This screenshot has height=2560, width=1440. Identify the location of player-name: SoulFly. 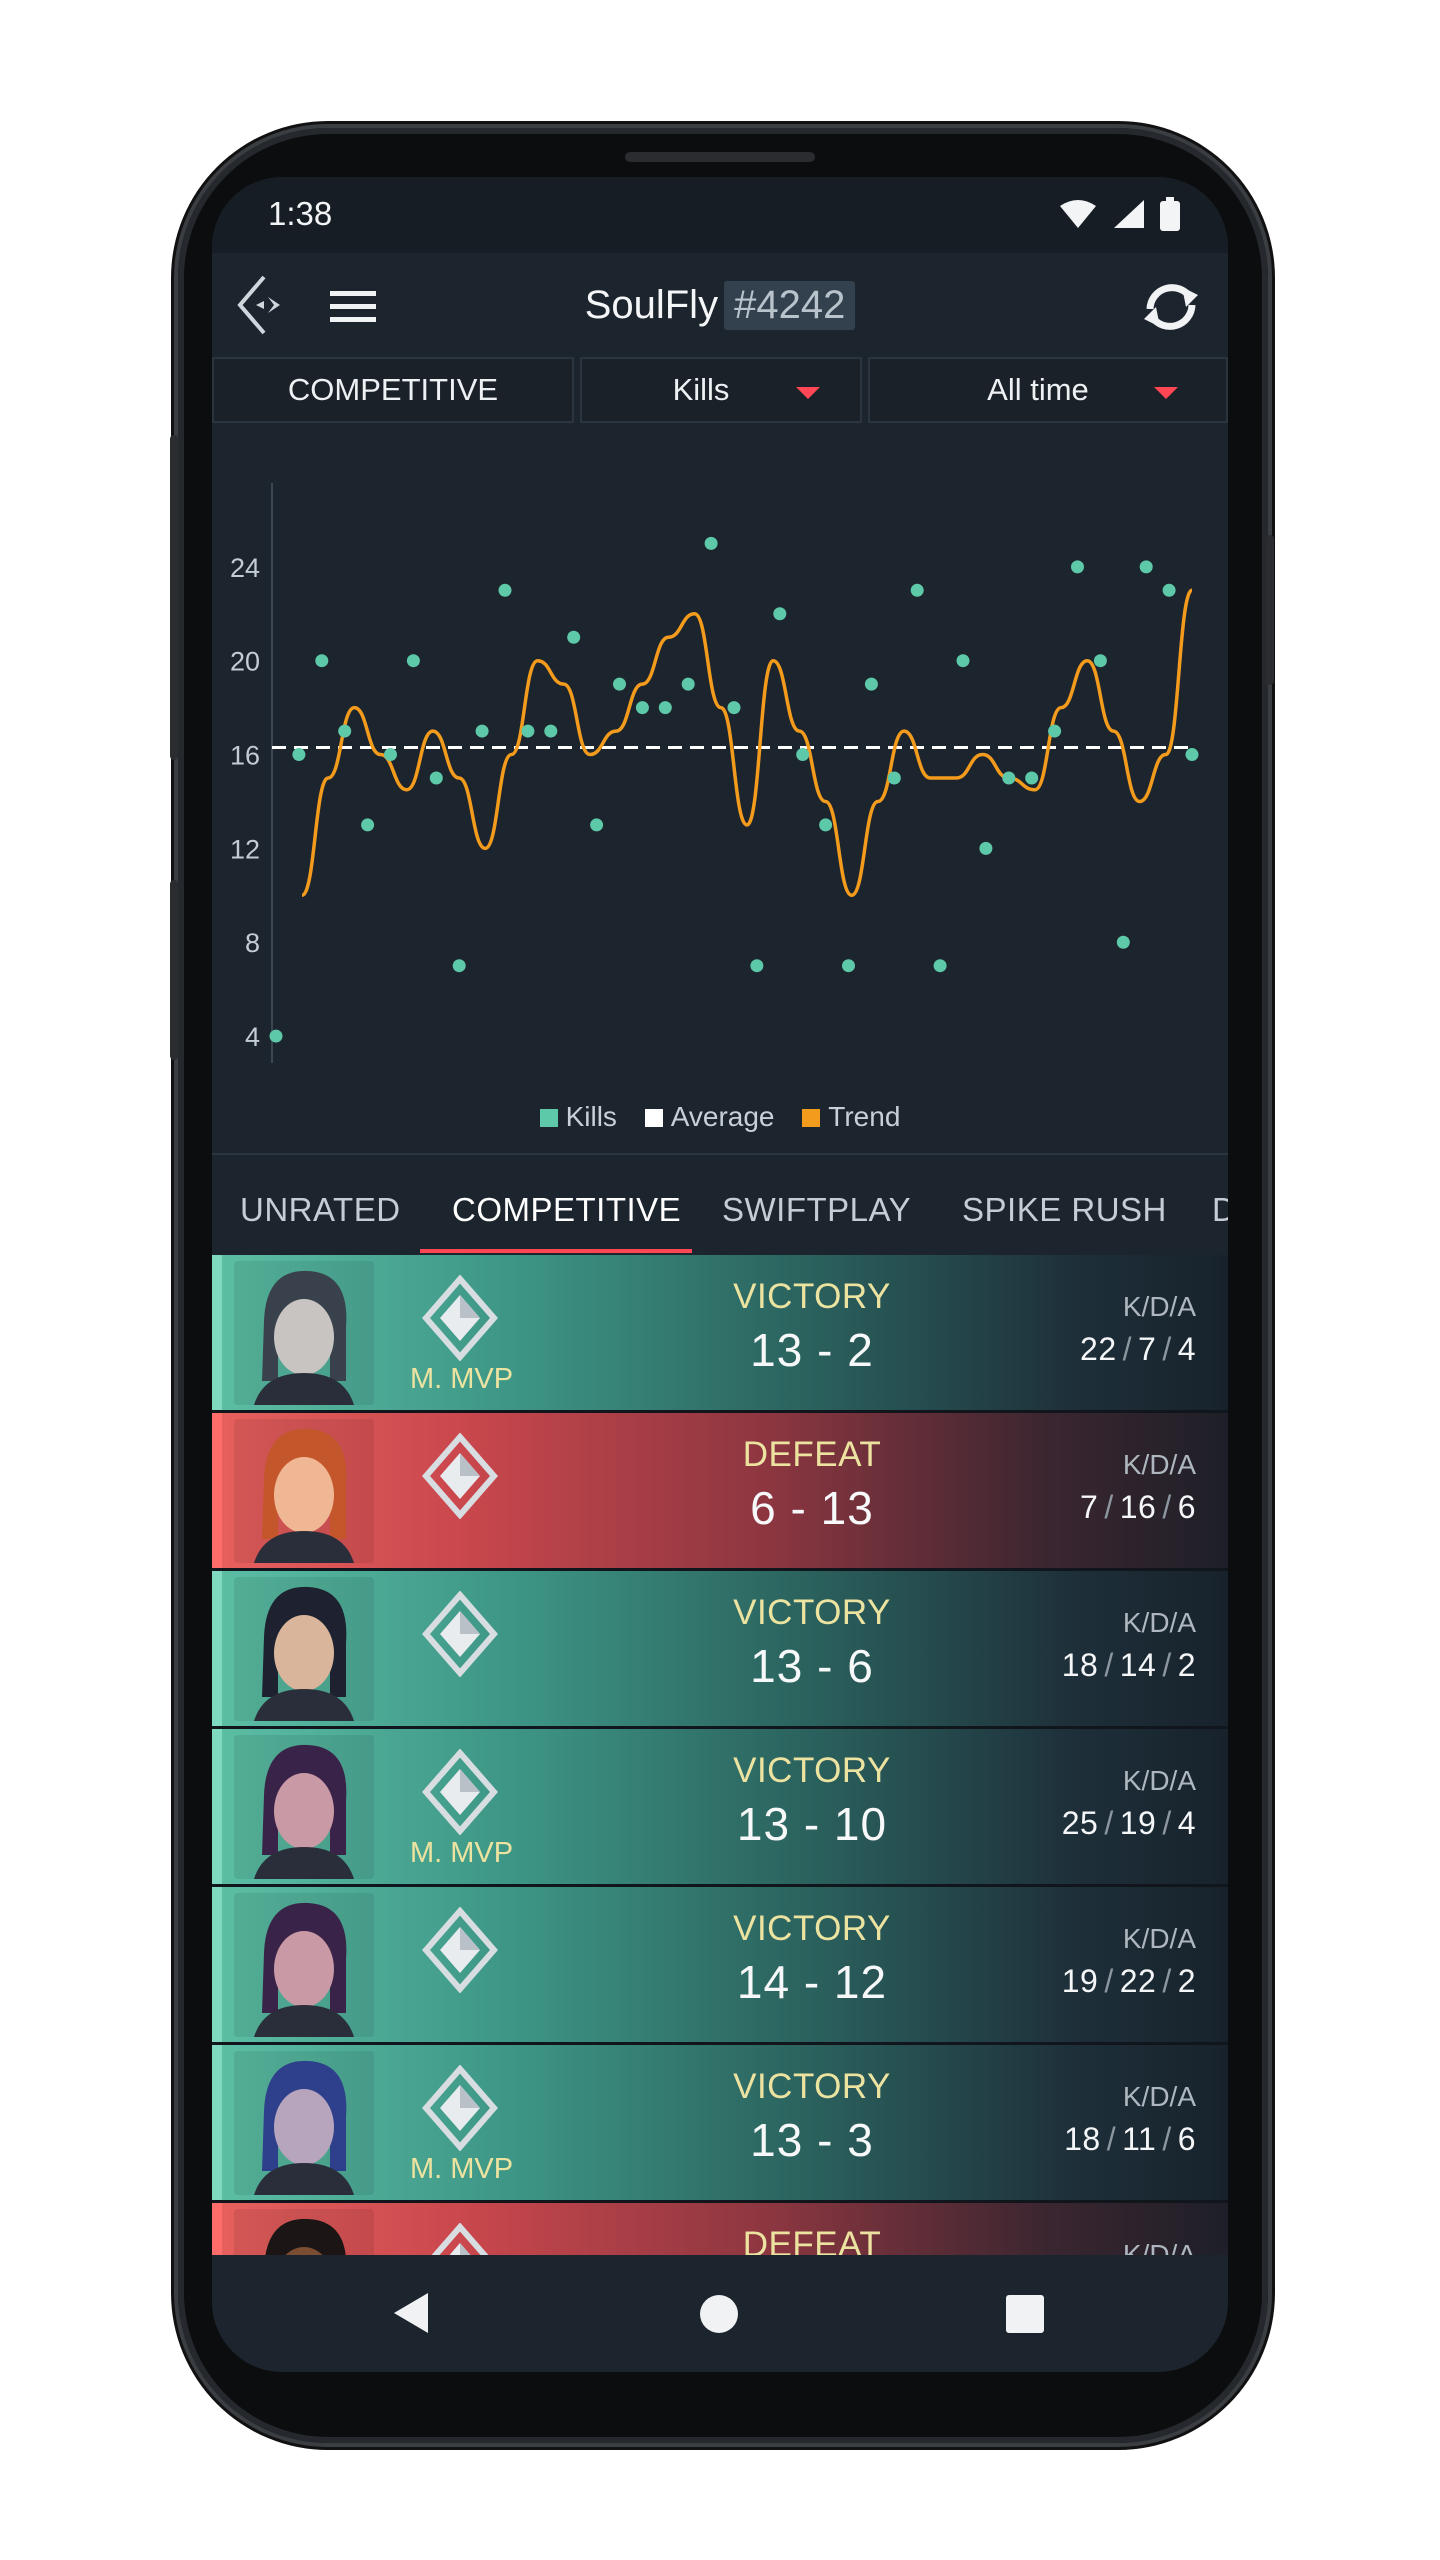
(651, 305).